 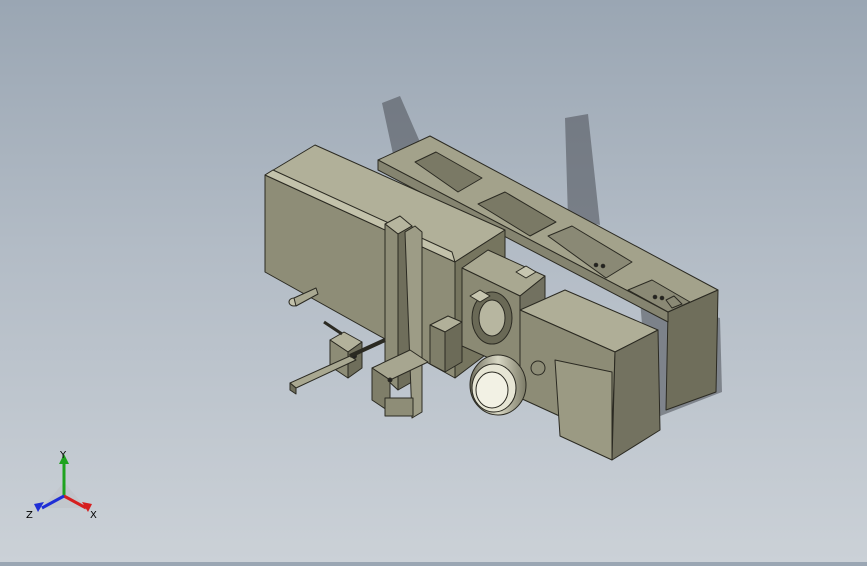 I want to click on slide-block, so click(x=446, y=344).